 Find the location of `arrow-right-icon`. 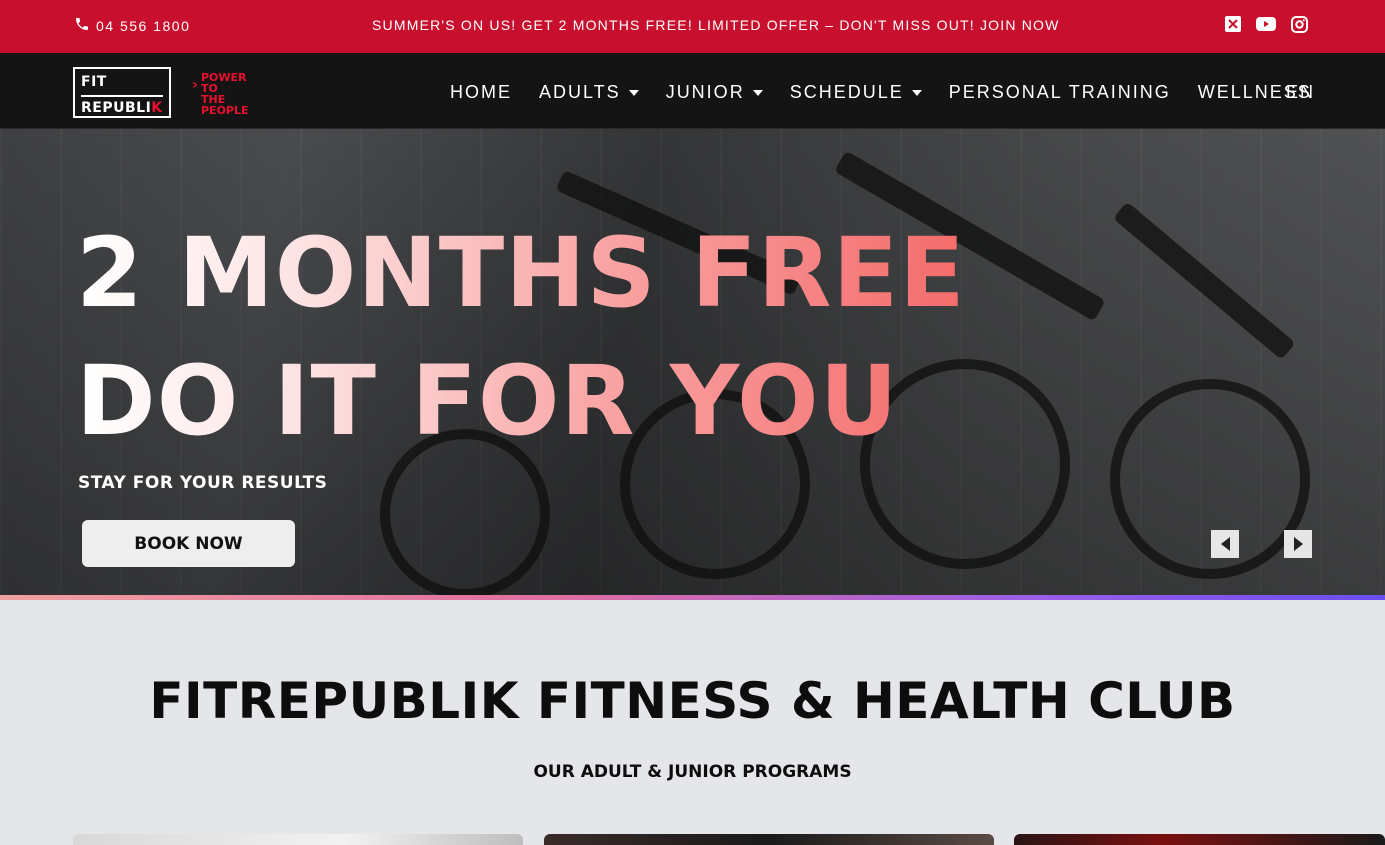

arrow-right-icon is located at coordinates (1298, 544).